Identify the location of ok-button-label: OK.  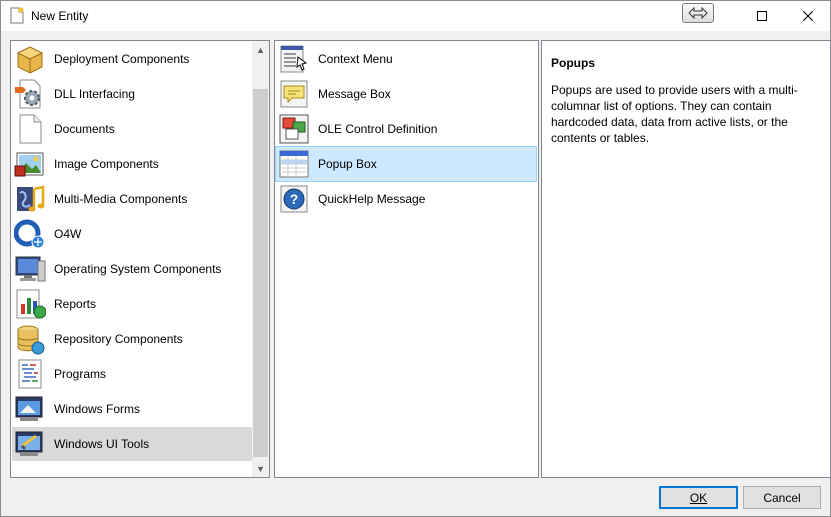
(698, 497).